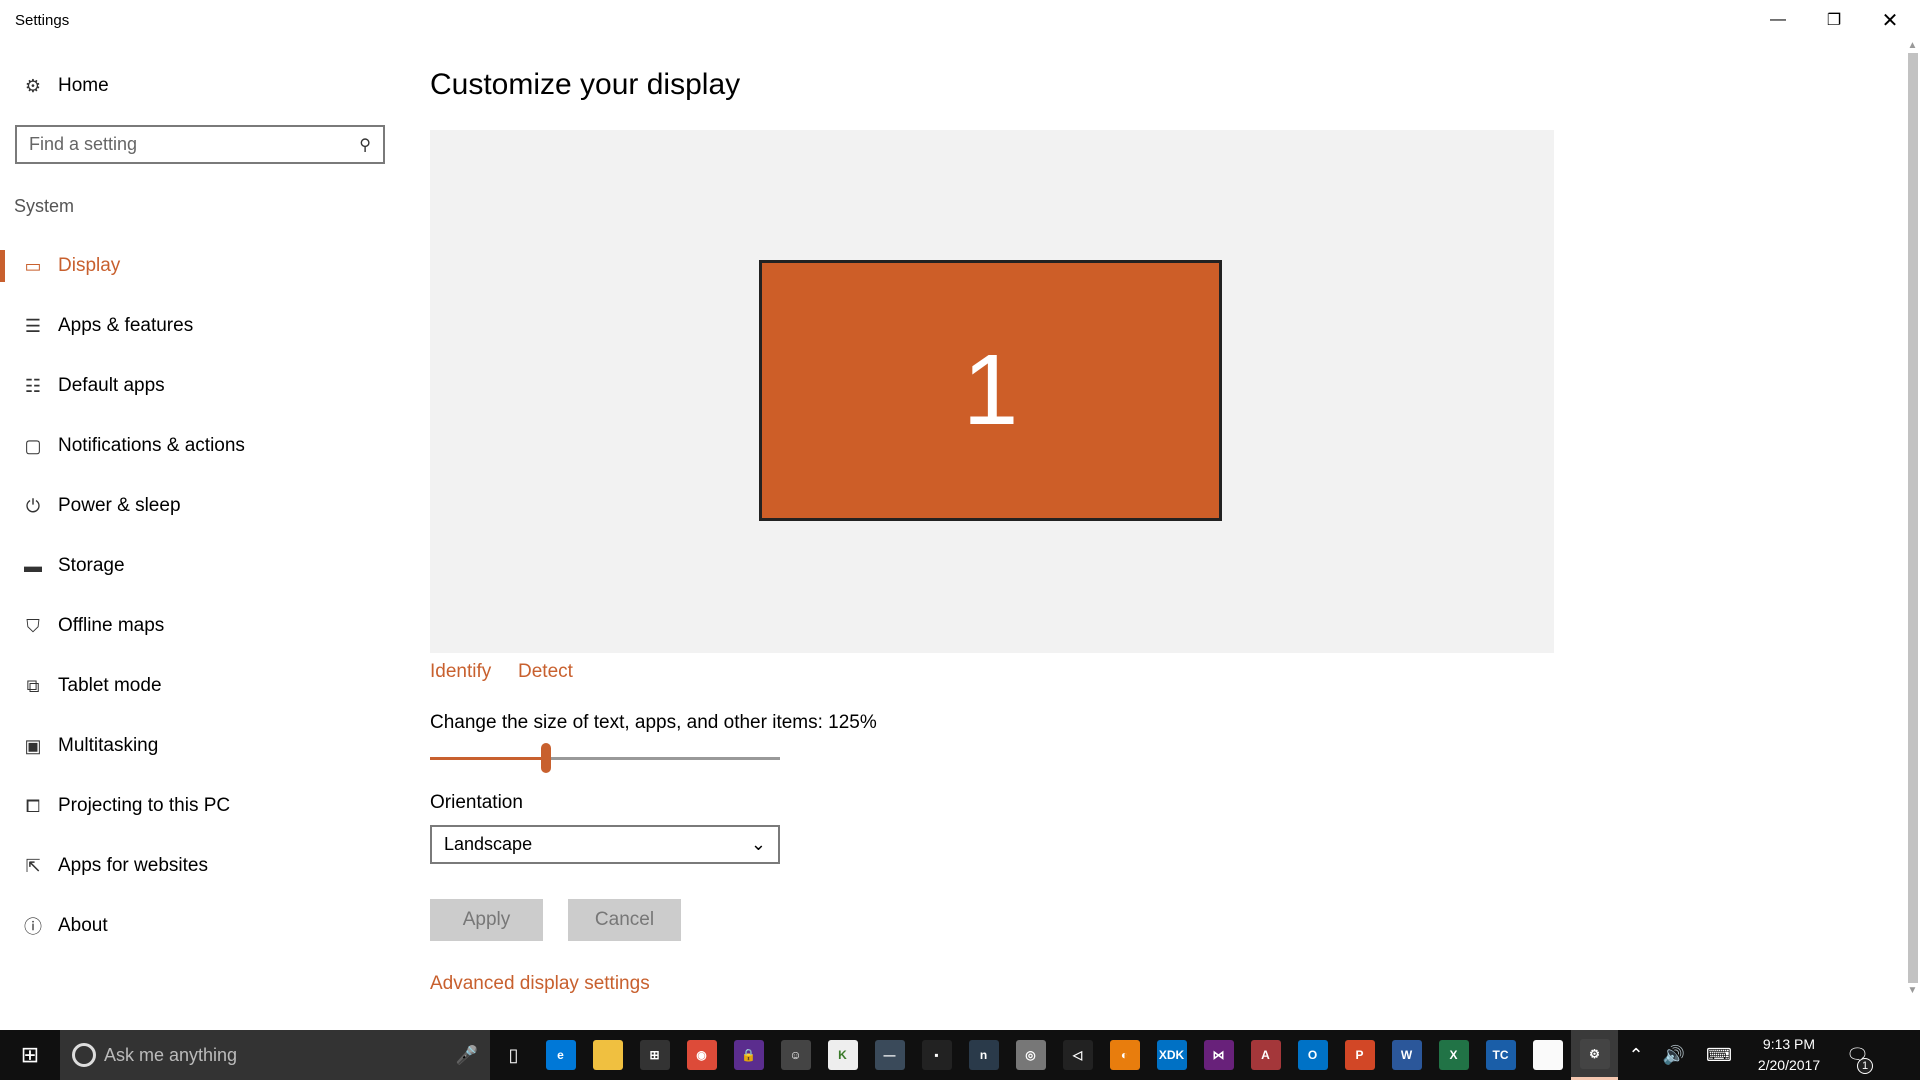 The image size is (1920, 1080). I want to click on taskbar-eye-app-button: ◎, so click(1030, 1055).